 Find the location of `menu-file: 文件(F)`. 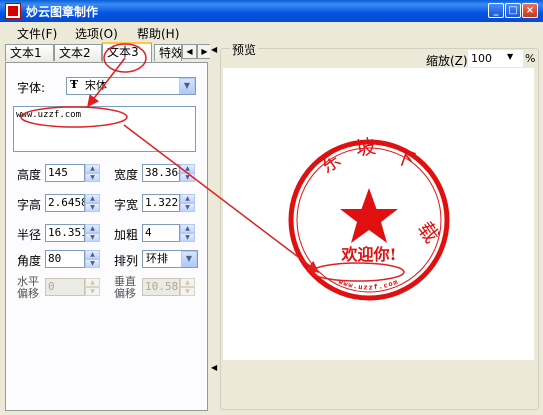

menu-file: 文件(F) is located at coordinates (37, 33).